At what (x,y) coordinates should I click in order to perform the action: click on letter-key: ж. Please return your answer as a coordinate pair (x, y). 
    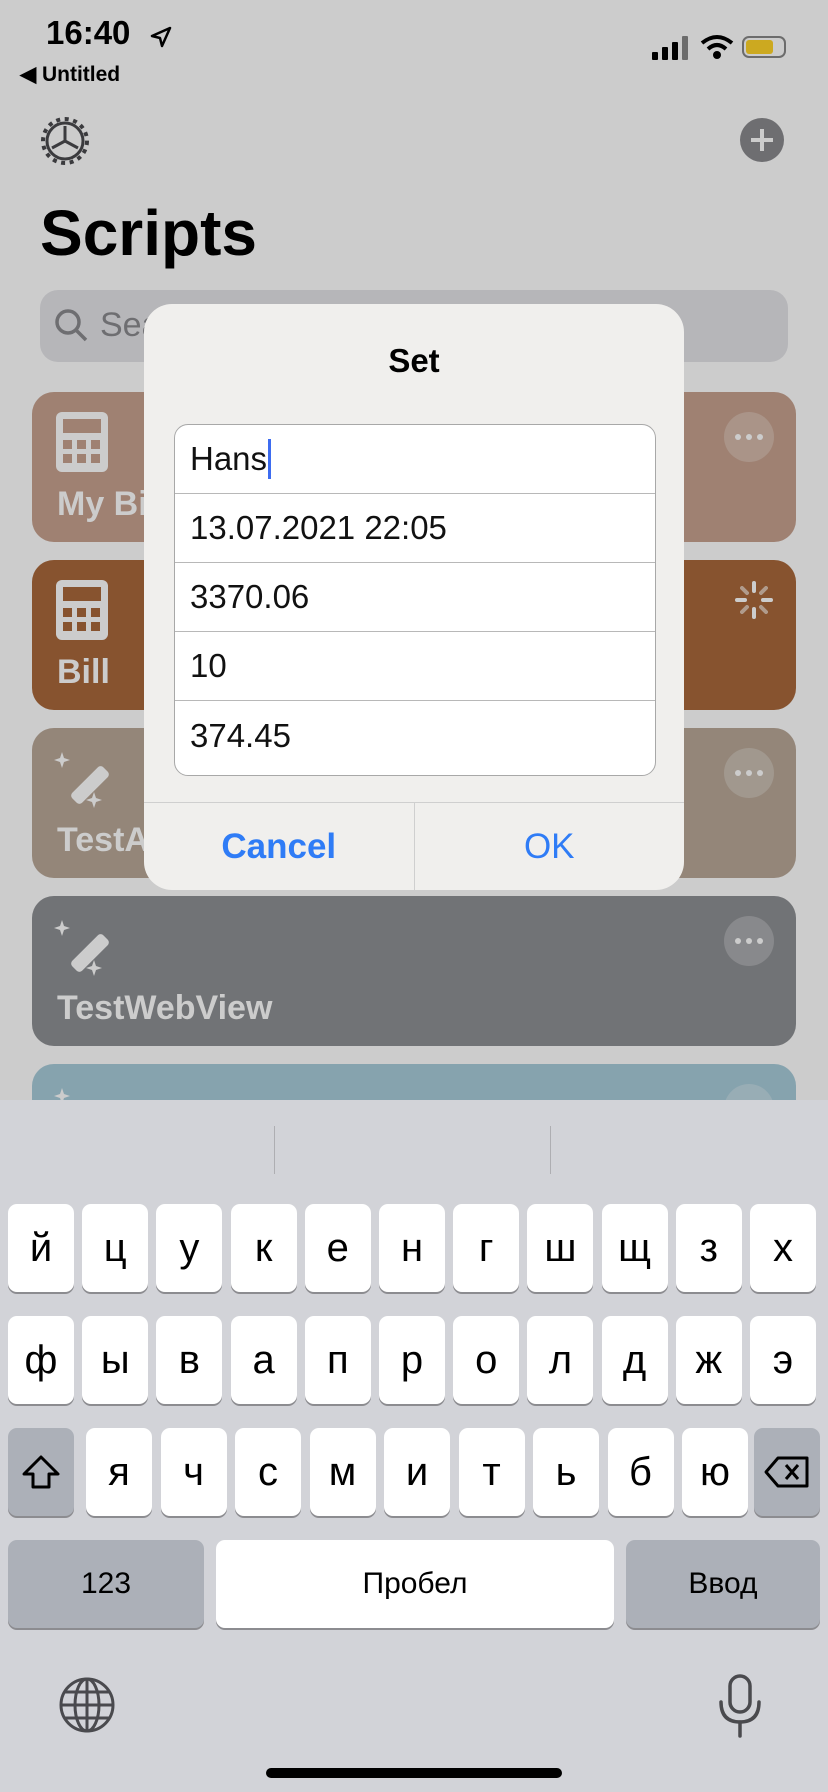
    Looking at the image, I should click on (708, 1360).